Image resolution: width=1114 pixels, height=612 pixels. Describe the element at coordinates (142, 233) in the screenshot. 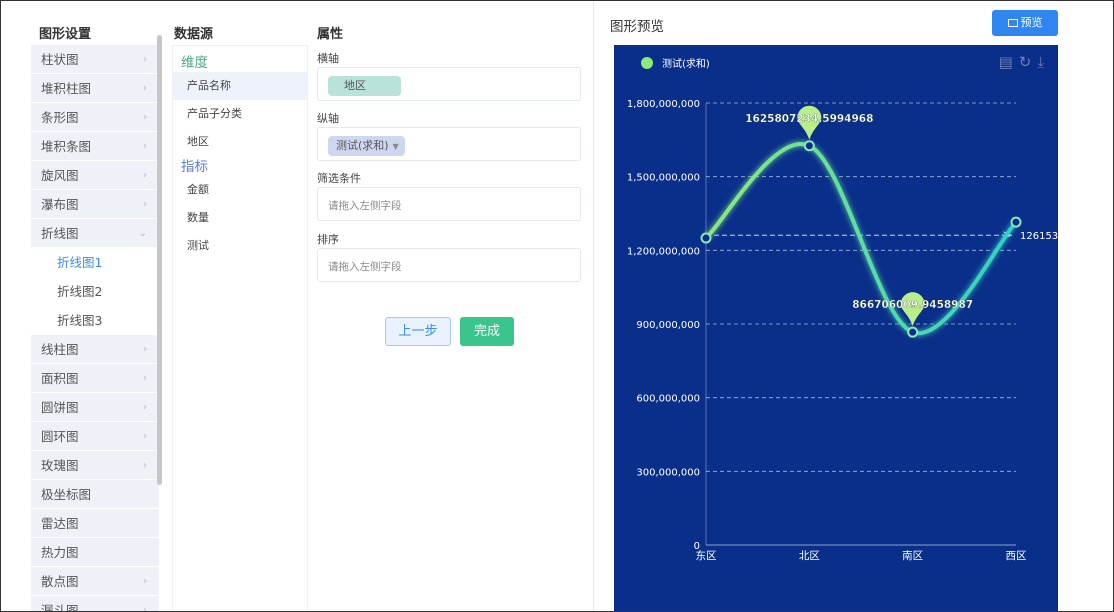

I see `chevron-down-icon: ⌄` at that location.